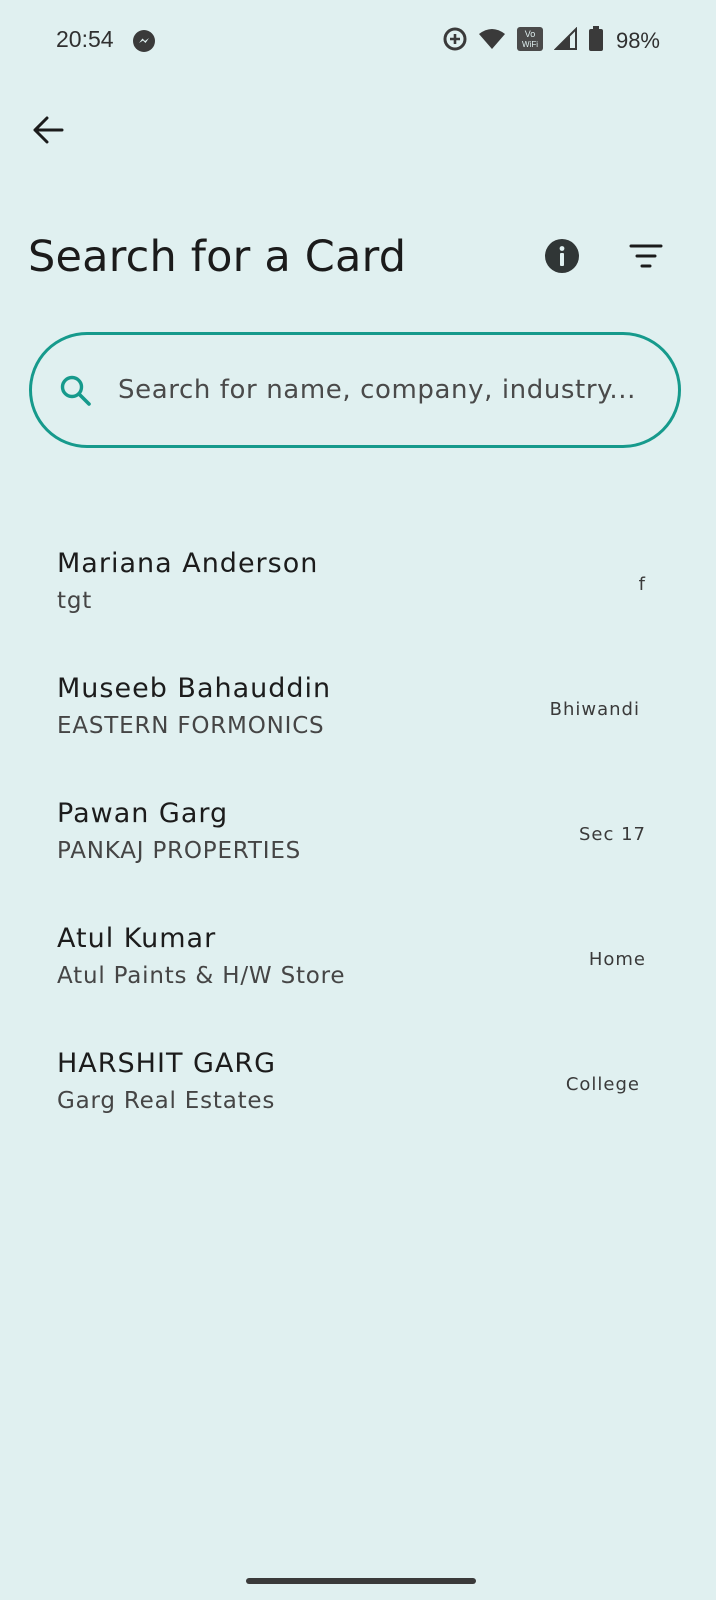  What do you see at coordinates (637, 40) in the screenshot?
I see `battery-percent: 98%` at bounding box center [637, 40].